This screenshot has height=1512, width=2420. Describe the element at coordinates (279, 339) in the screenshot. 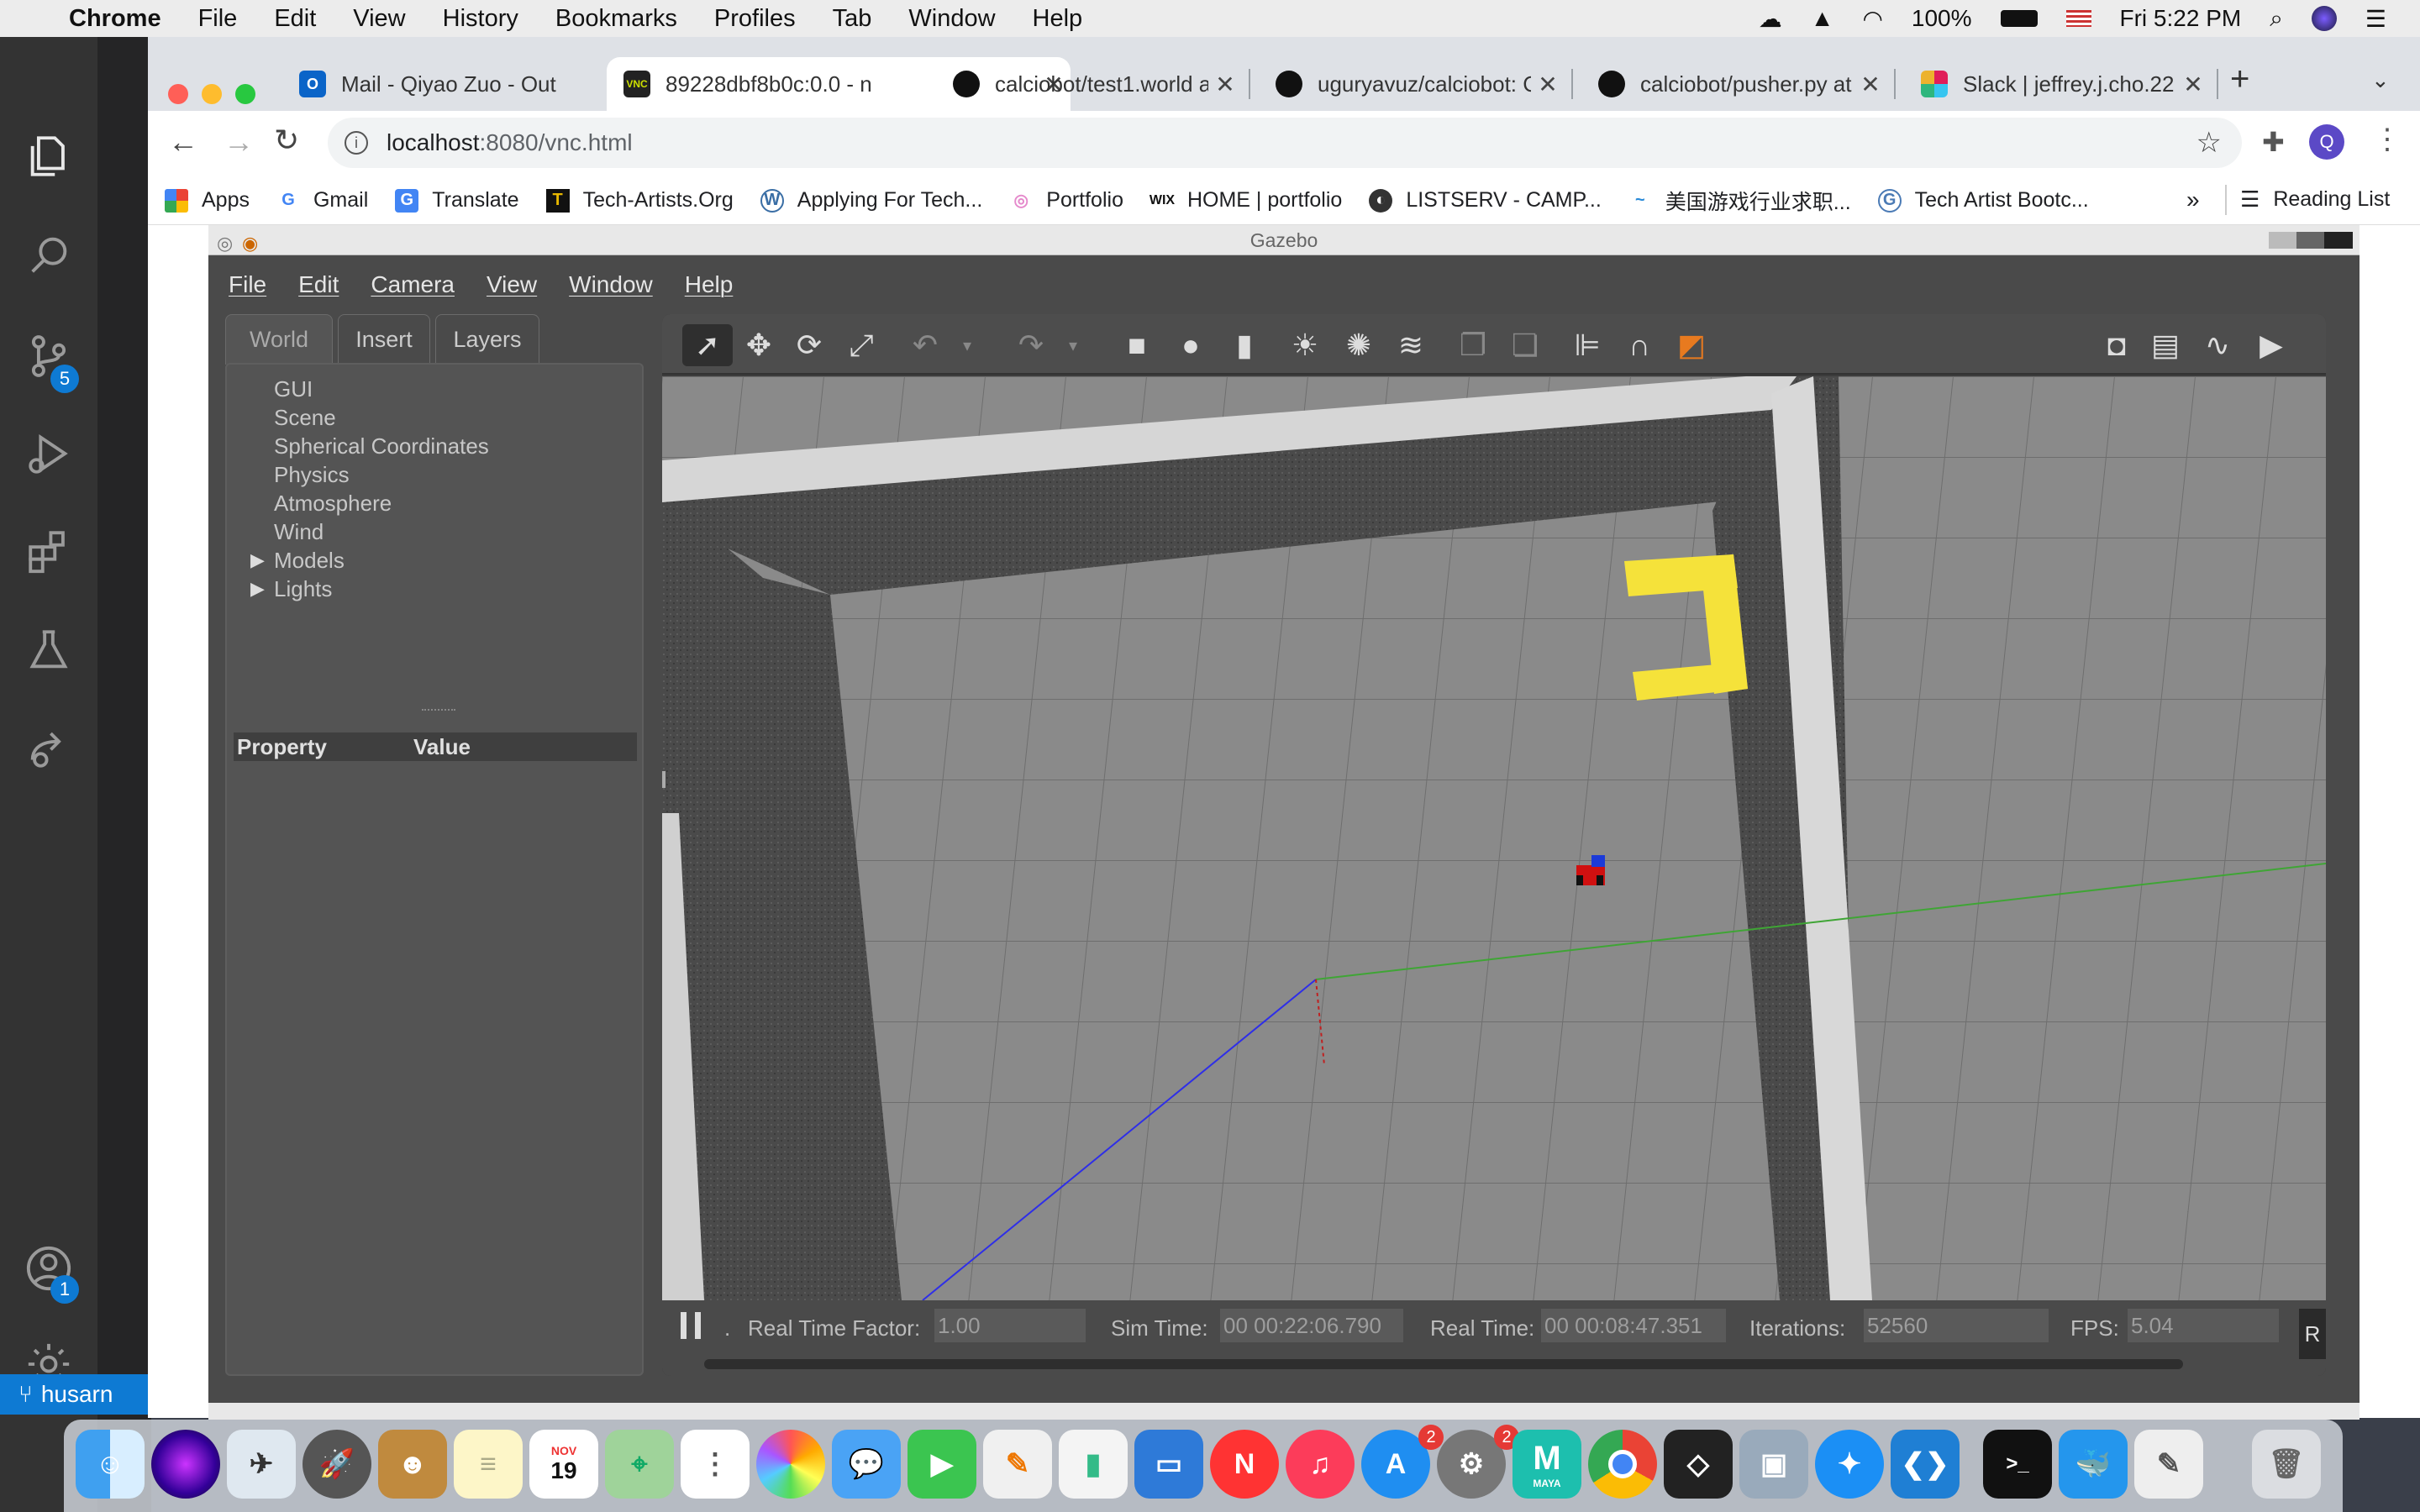

I see `tab-world: World` at that location.